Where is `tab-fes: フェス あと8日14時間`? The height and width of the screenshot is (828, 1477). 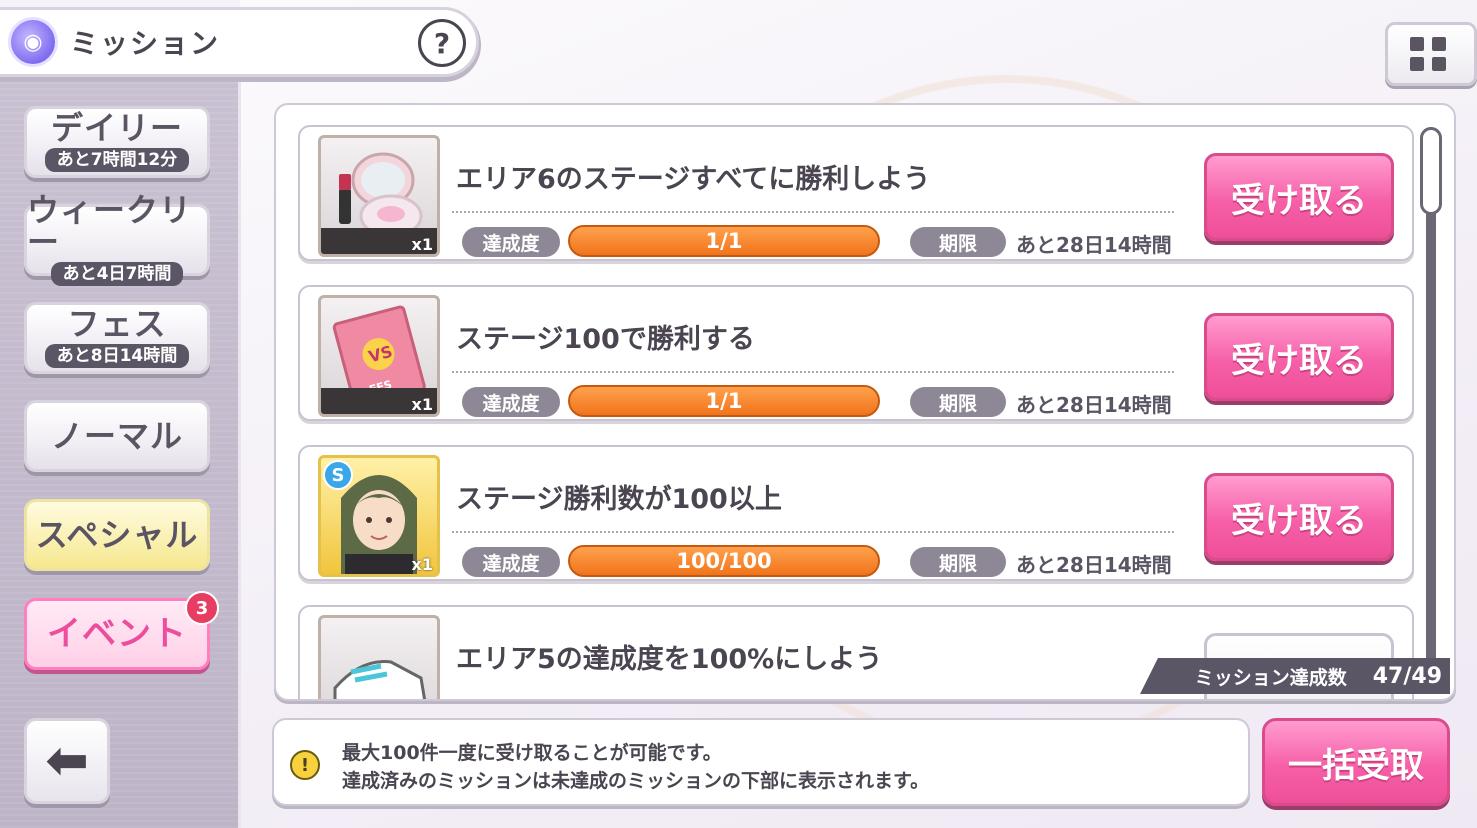 tab-fes: フェス あと8日14時間 is located at coordinates (117, 338).